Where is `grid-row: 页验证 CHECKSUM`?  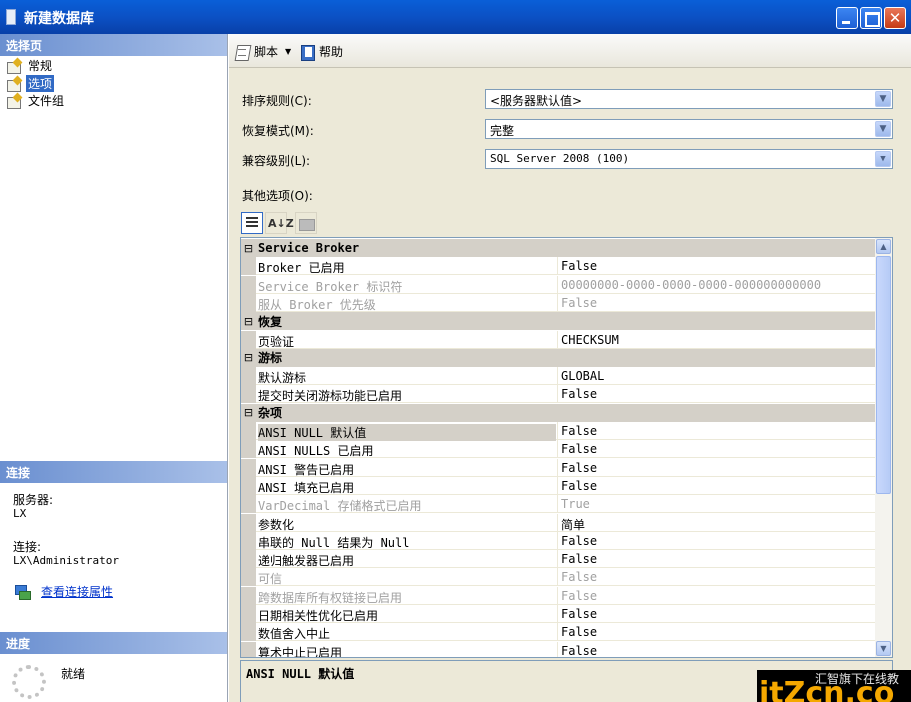 grid-row: 页验证 CHECKSUM is located at coordinates (558, 339).